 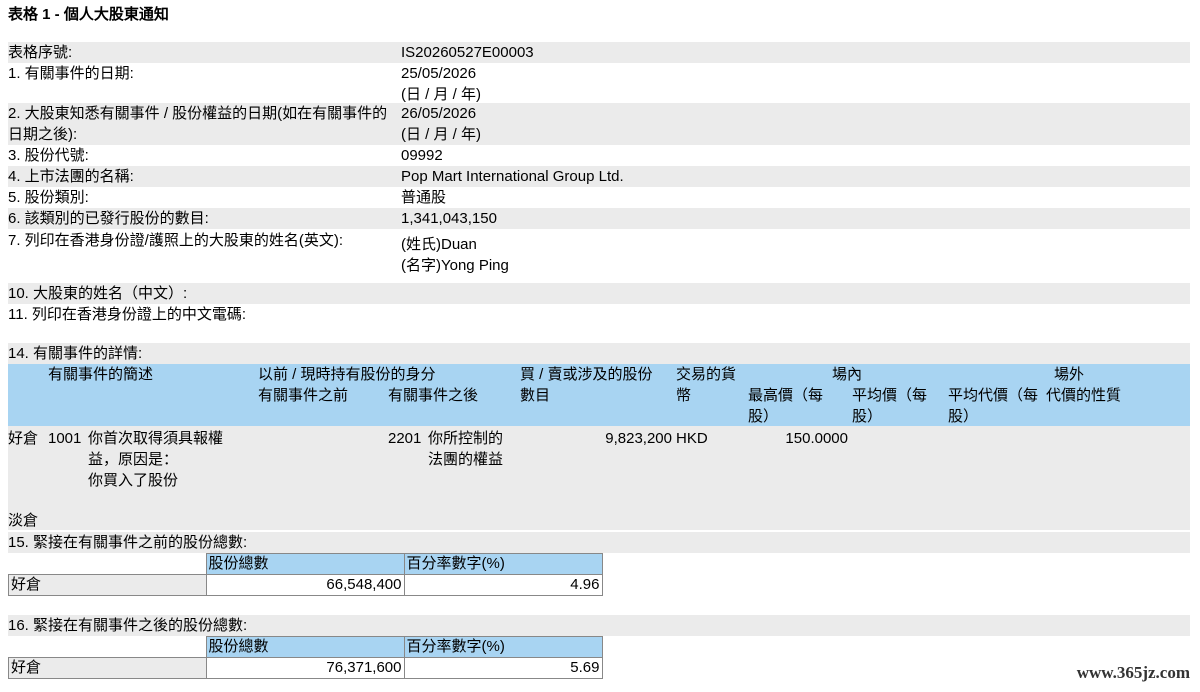 I want to click on field-label: 表格序號:, so click(x=40, y=52).